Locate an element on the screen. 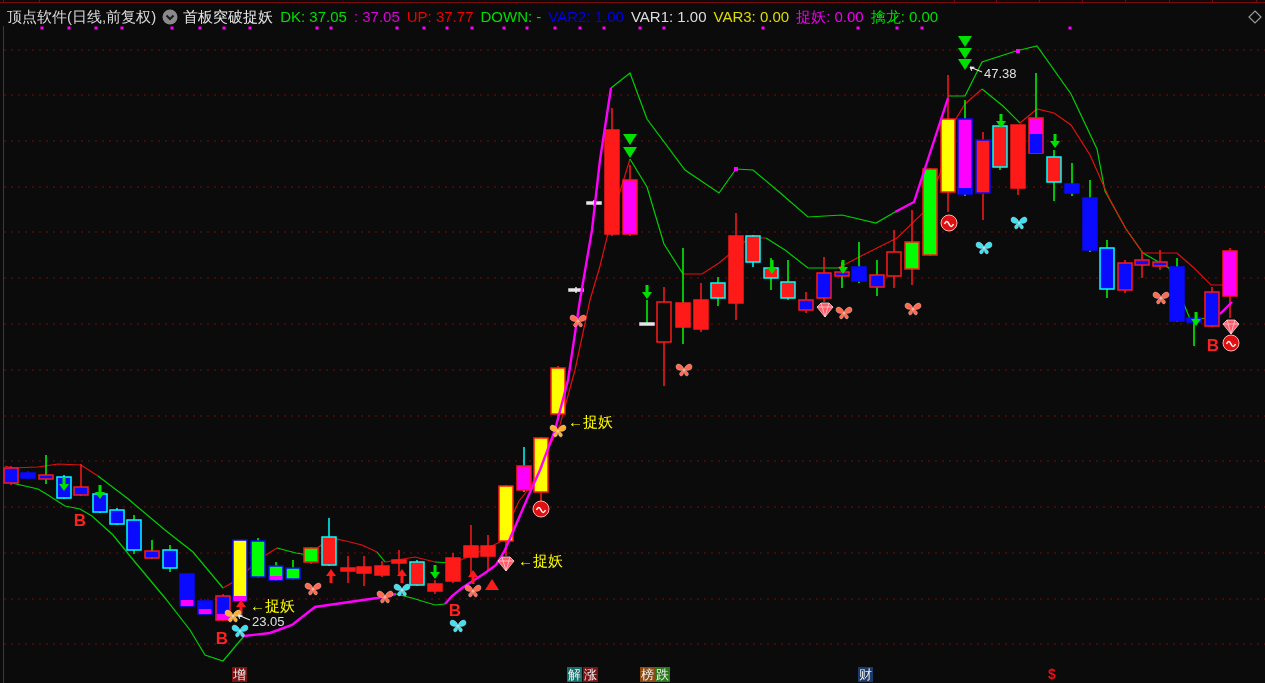  event-tag: 增 is located at coordinates (239, 674).